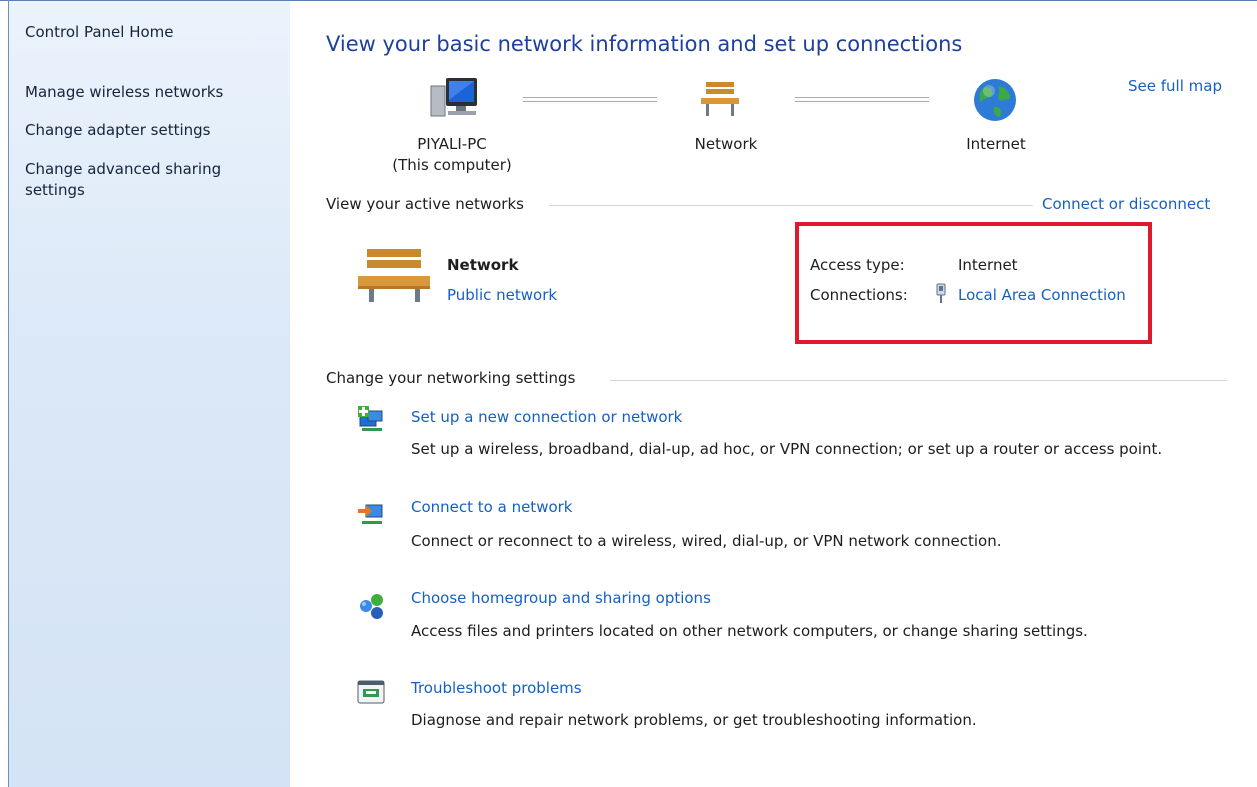  What do you see at coordinates (372, 513) in the screenshot?
I see `connect-network-icon` at bounding box center [372, 513].